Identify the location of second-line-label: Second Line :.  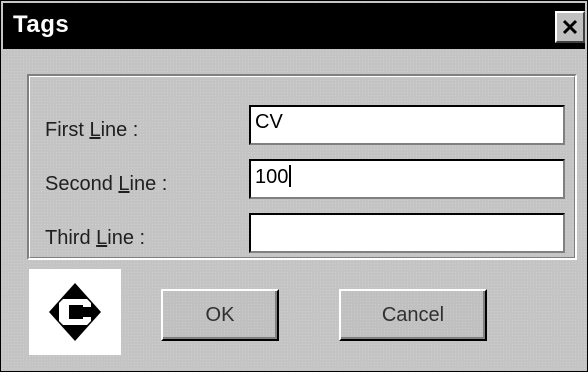
(106, 184).